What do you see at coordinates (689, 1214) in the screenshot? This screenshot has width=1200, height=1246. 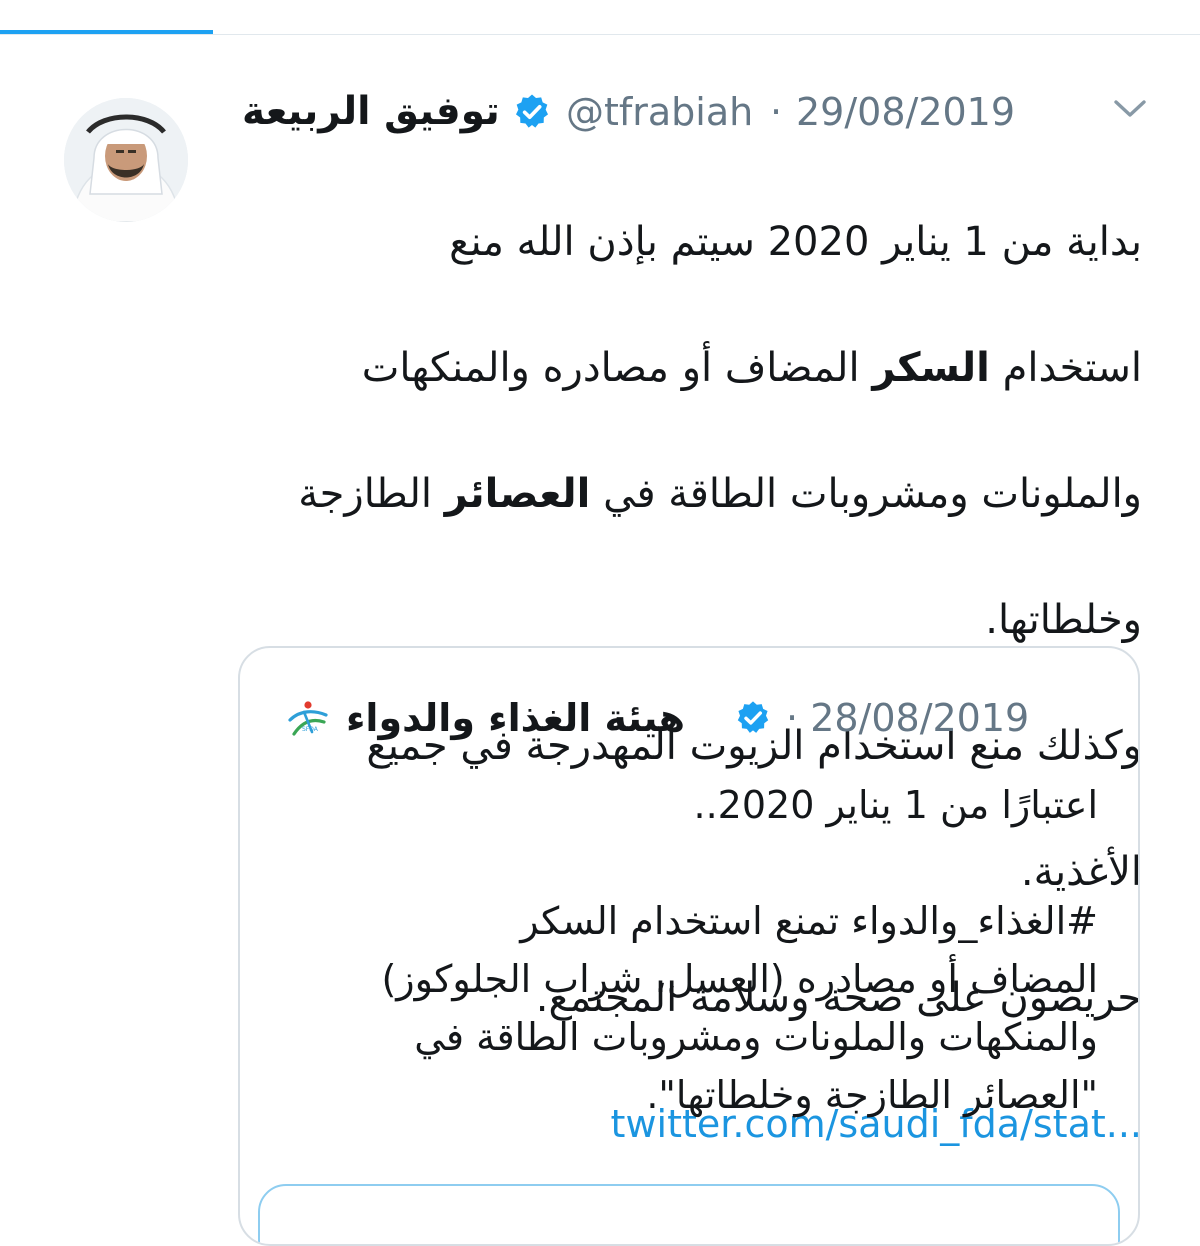 I see `link-preview-card` at bounding box center [689, 1214].